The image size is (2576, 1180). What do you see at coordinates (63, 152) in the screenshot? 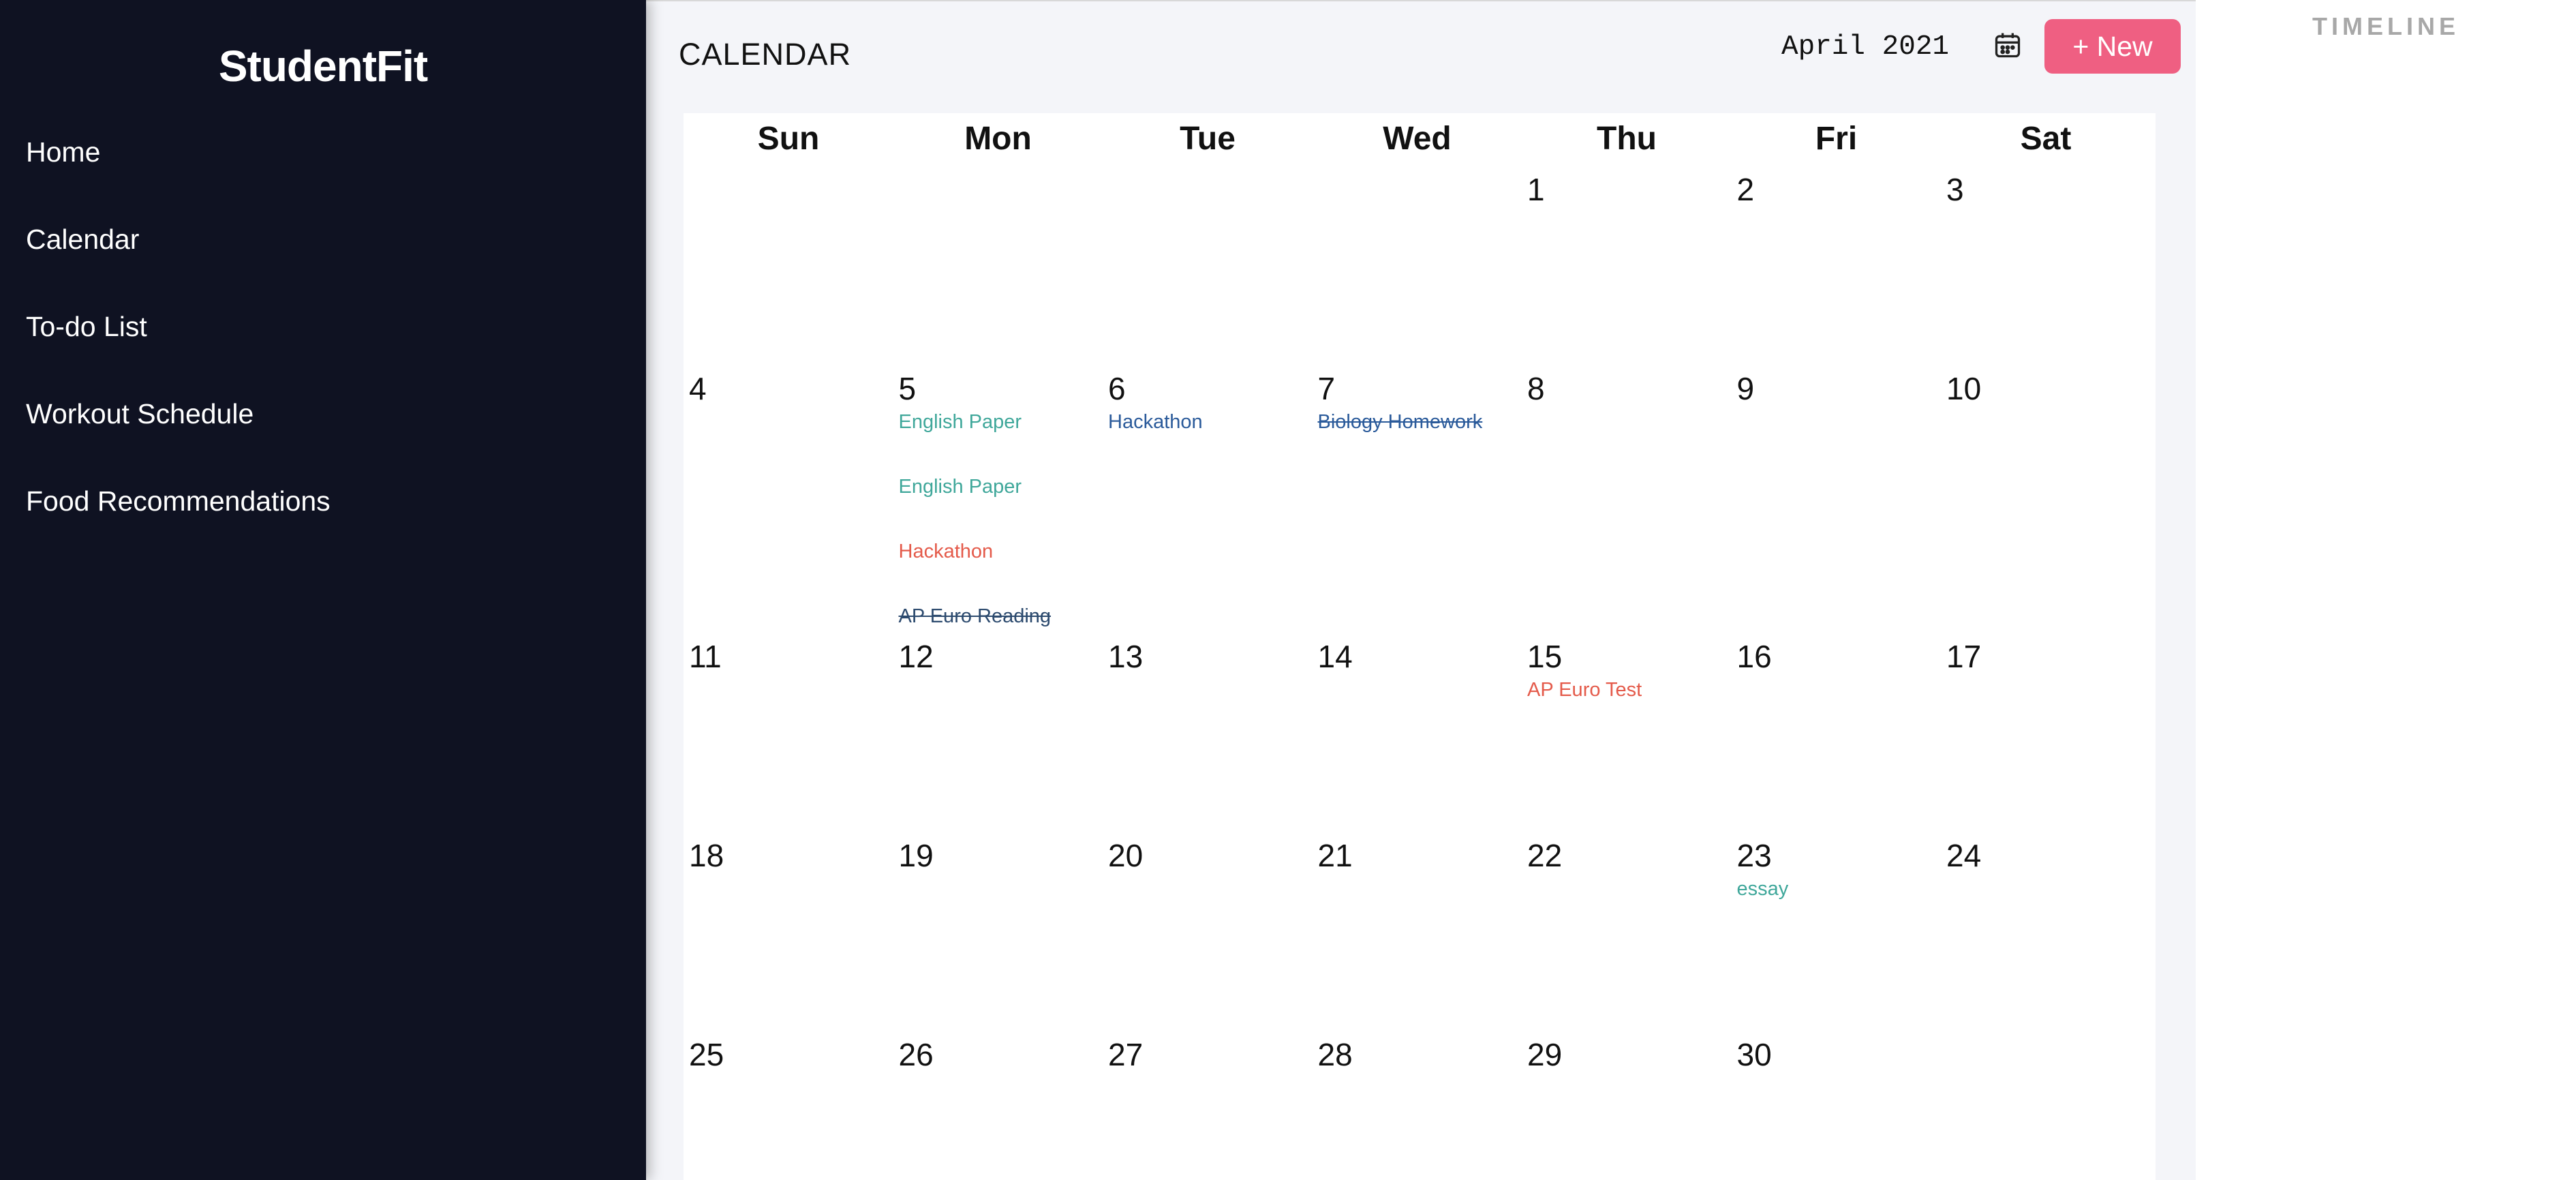
I see `sidebar-item-home: Home` at bounding box center [63, 152].